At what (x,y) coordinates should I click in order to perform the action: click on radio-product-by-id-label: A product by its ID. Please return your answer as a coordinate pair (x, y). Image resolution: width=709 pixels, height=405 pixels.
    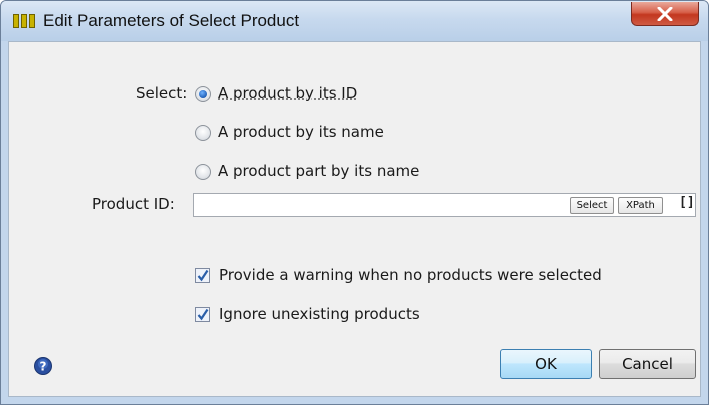
    Looking at the image, I should click on (287, 93).